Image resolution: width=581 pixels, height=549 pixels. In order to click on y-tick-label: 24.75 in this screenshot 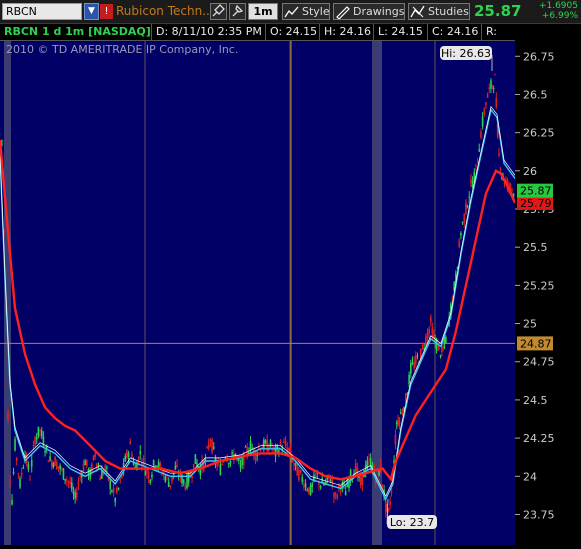, I will do `click(539, 362)`.